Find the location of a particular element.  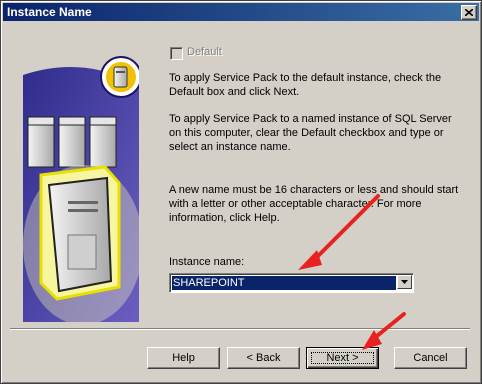

default-checkbox is located at coordinates (176, 53).